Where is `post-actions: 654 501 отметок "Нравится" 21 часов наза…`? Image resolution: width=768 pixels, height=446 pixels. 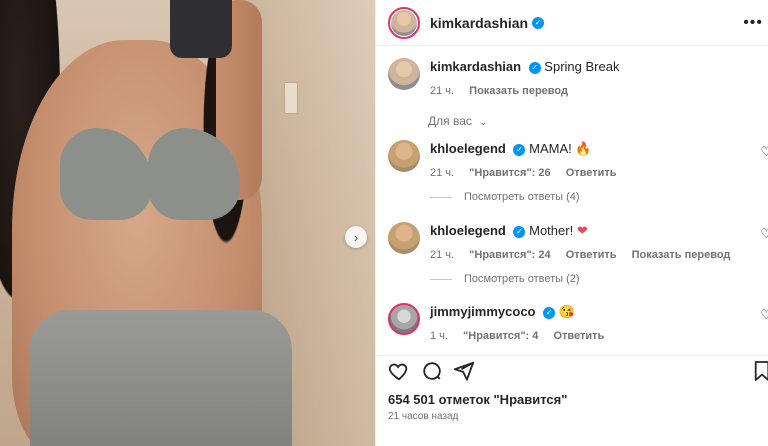
post-actions: 654 501 отметок "Нравится" 21 часов наза… is located at coordinates (572, 400).